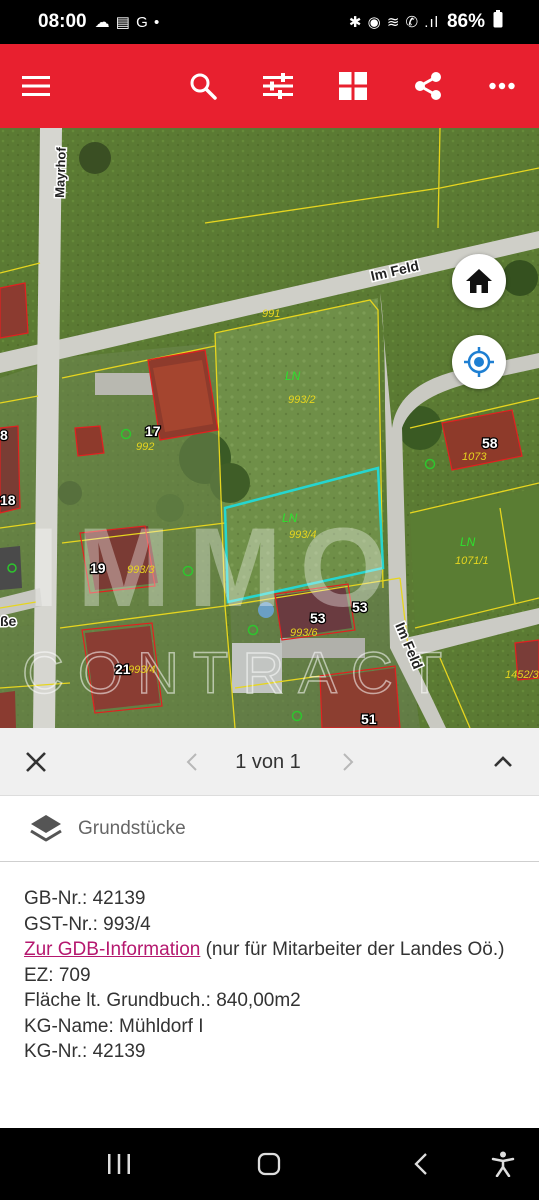 The width and height of the screenshot is (539, 1200). I want to click on search-icon, so click(203, 86).